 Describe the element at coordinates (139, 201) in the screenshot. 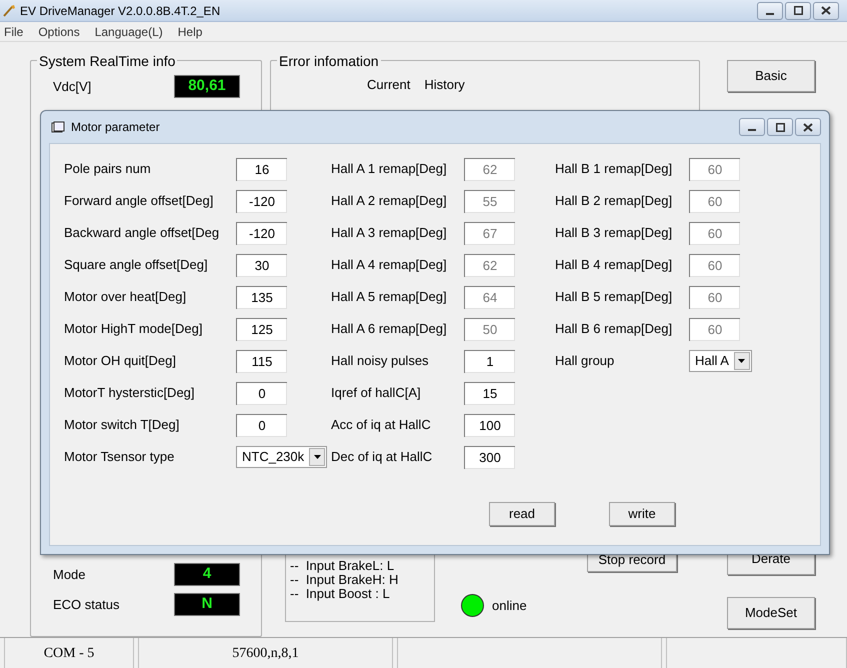

I see `field-label: Forward angle offset[Deg]` at that location.